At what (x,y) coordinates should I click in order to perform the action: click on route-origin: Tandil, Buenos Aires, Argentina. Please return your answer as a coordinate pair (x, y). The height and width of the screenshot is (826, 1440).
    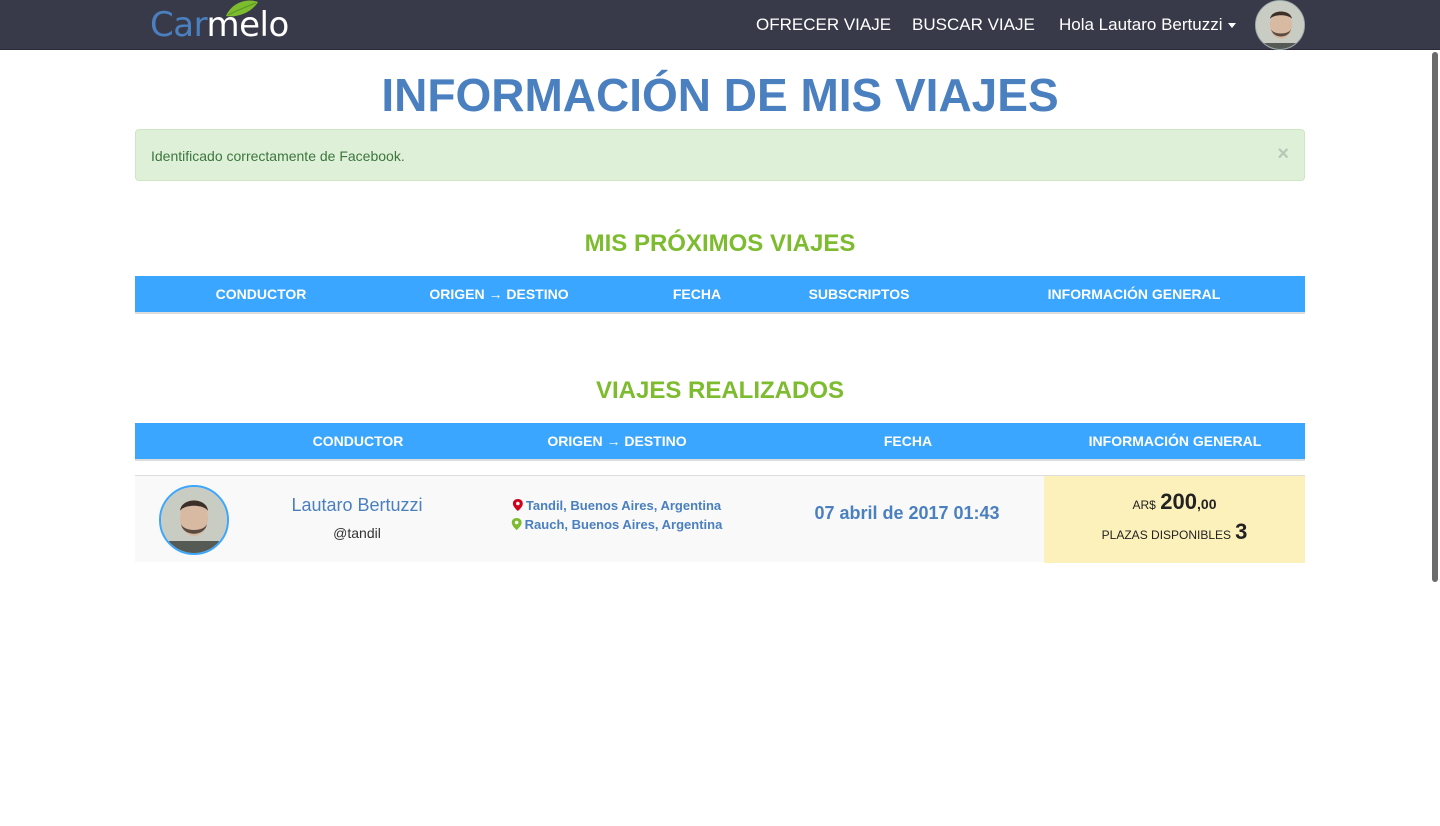
    Looking at the image, I should click on (617, 506).